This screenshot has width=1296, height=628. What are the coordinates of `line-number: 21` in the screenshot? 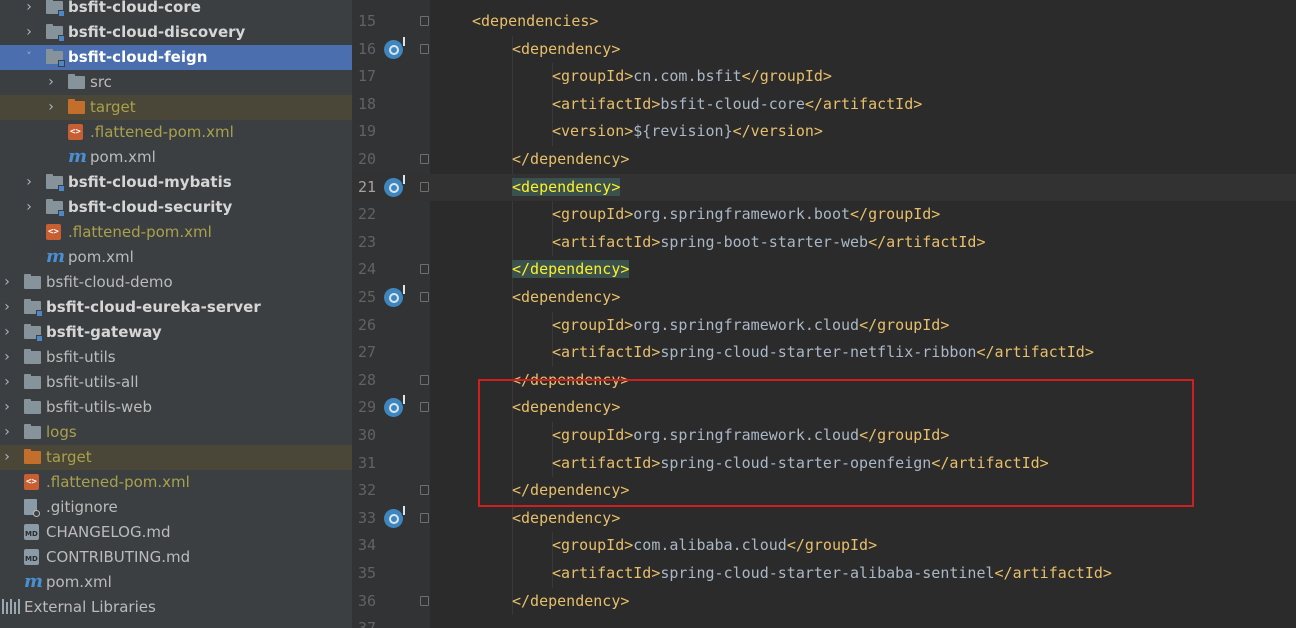 It's located at (366, 186).